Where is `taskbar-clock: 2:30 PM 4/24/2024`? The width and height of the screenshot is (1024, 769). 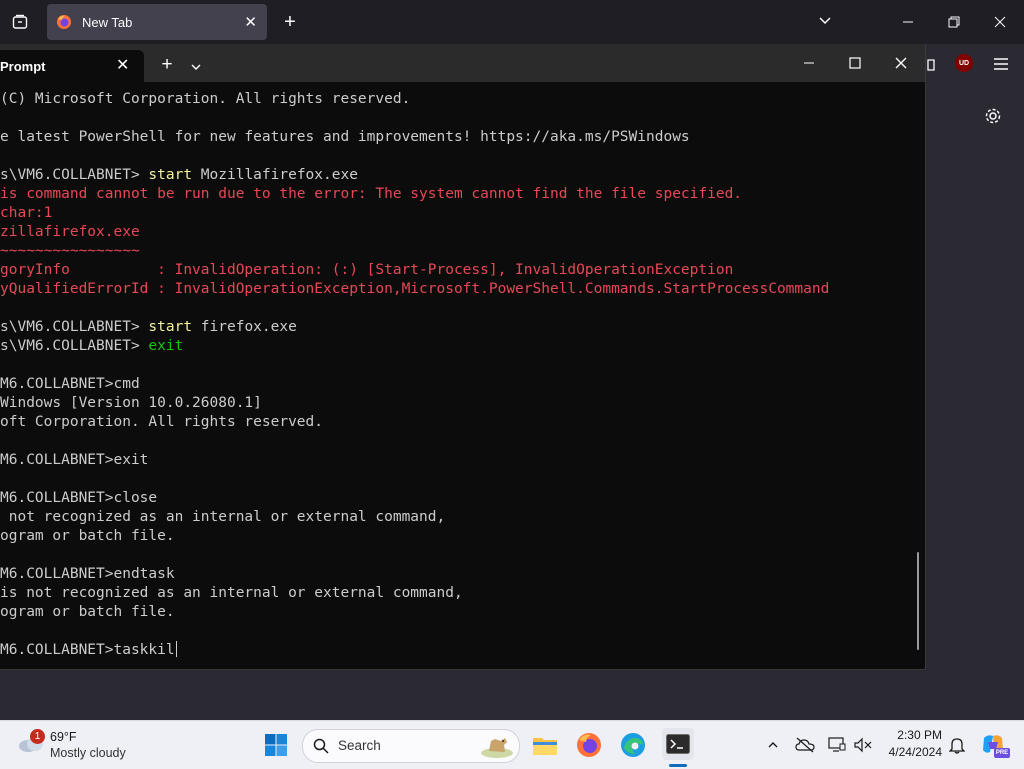 taskbar-clock: 2:30 PM 4/24/2024 is located at coordinates (911, 745).